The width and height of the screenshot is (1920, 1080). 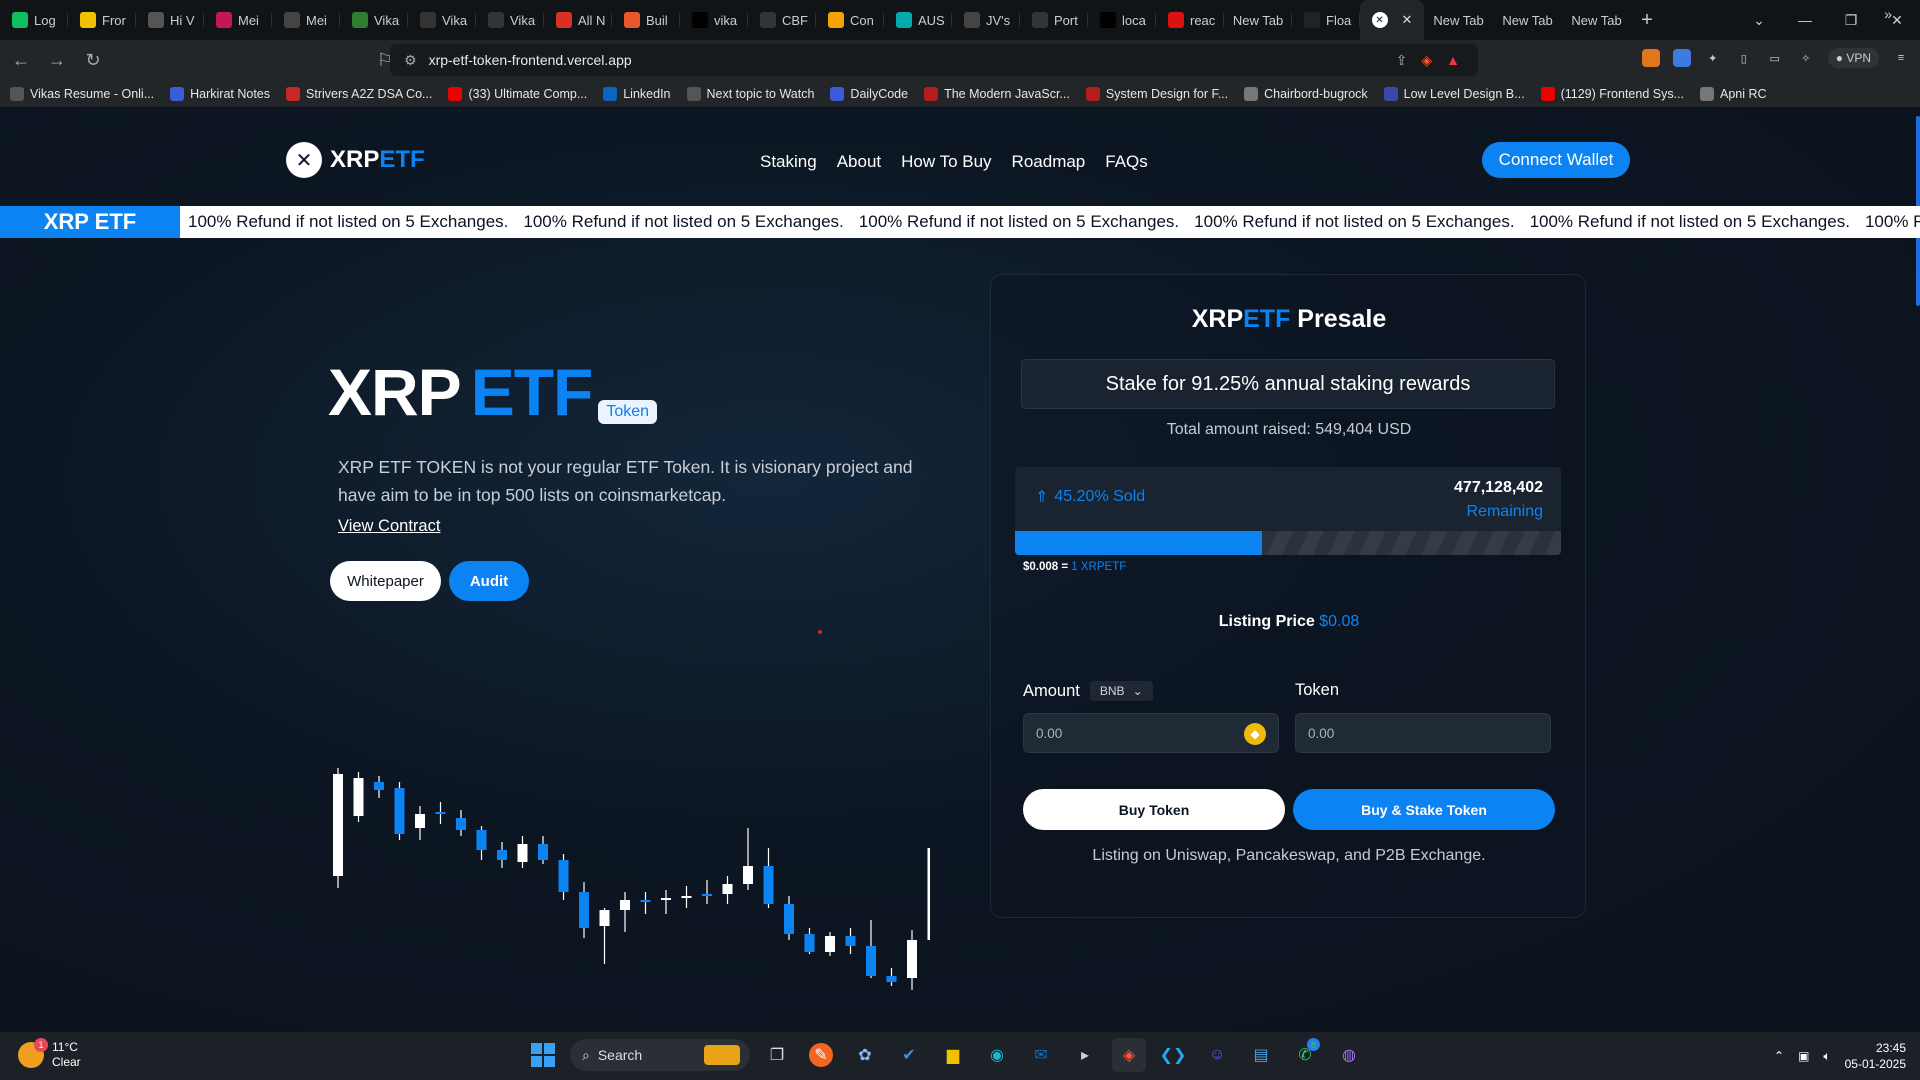 What do you see at coordinates (1556, 160) in the screenshot?
I see `connect-wallet-button: Connect Wallet` at bounding box center [1556, 160].